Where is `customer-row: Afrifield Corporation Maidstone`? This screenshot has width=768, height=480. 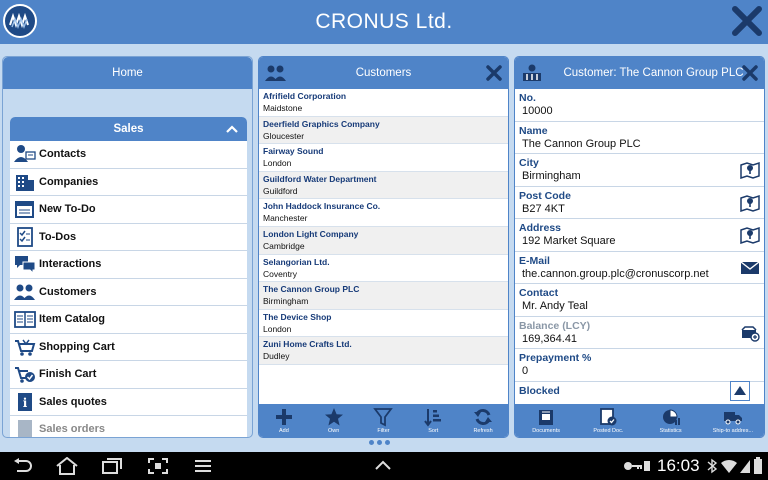
customer-row: Afrifield Corporation Maidstone is located at coordinates (383, 103).